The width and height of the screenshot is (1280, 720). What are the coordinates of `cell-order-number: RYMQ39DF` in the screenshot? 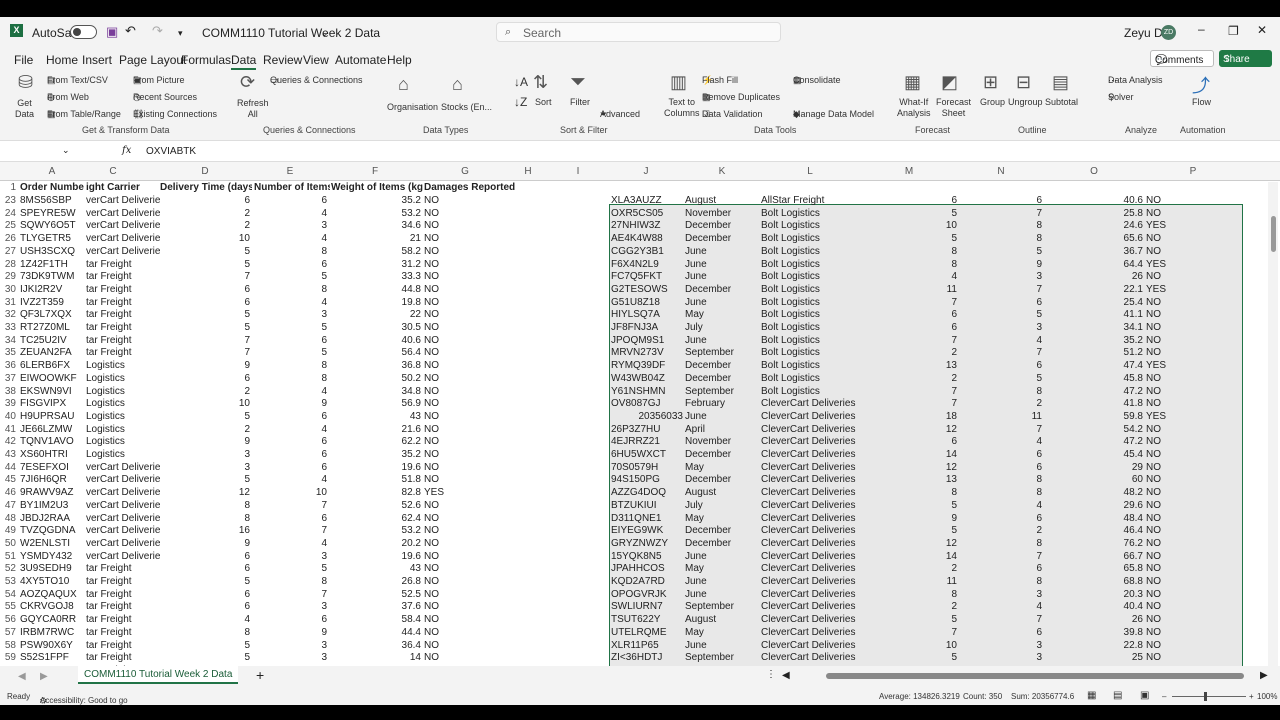 It's located at (647, 366).